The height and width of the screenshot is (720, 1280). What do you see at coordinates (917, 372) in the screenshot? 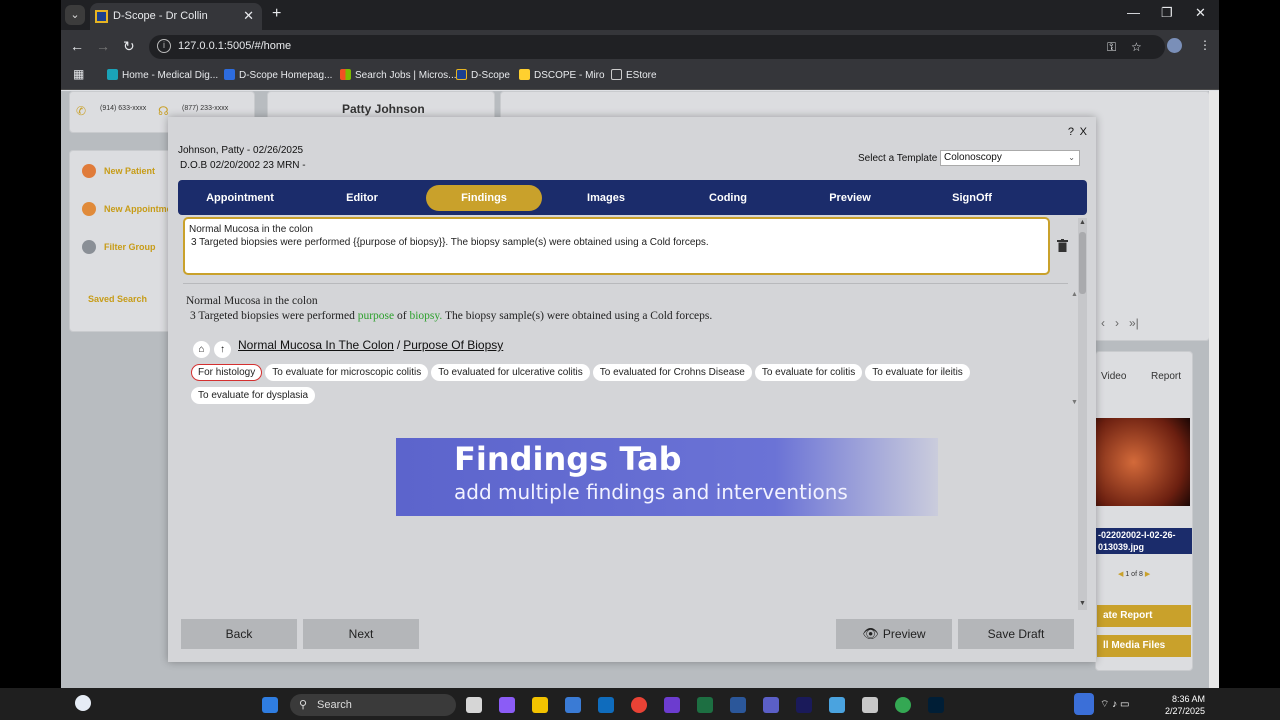
I see `option-chip: To evaluate for ileitis` at bounding box center [917, 372].